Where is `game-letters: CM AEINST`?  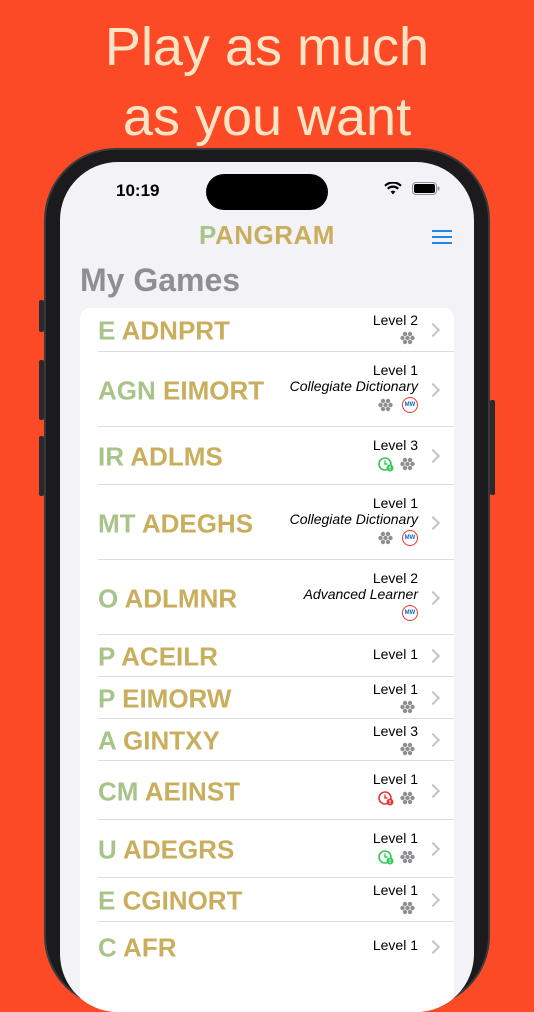
game-letters: CM AEINST is located at coordinates (169, 791).